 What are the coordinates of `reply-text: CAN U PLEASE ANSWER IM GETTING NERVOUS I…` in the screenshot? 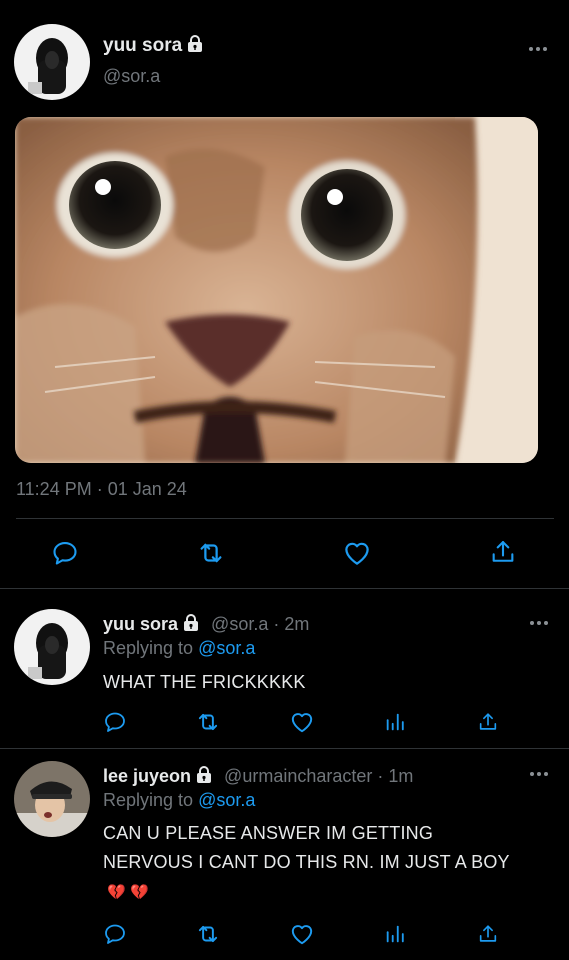 It's located at (313, 863).